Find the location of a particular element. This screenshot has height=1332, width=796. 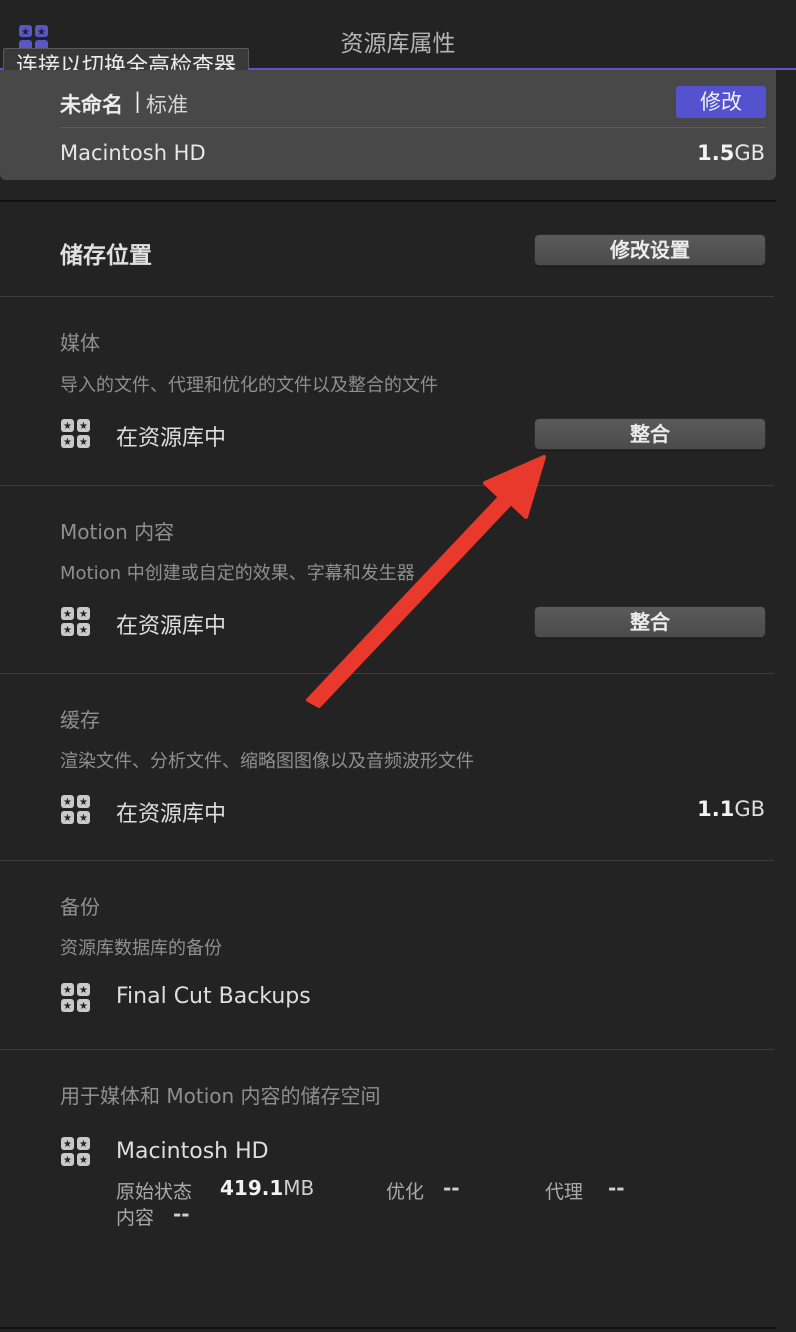

original-label: 原始状态 is located at coordinates (154, 1192).